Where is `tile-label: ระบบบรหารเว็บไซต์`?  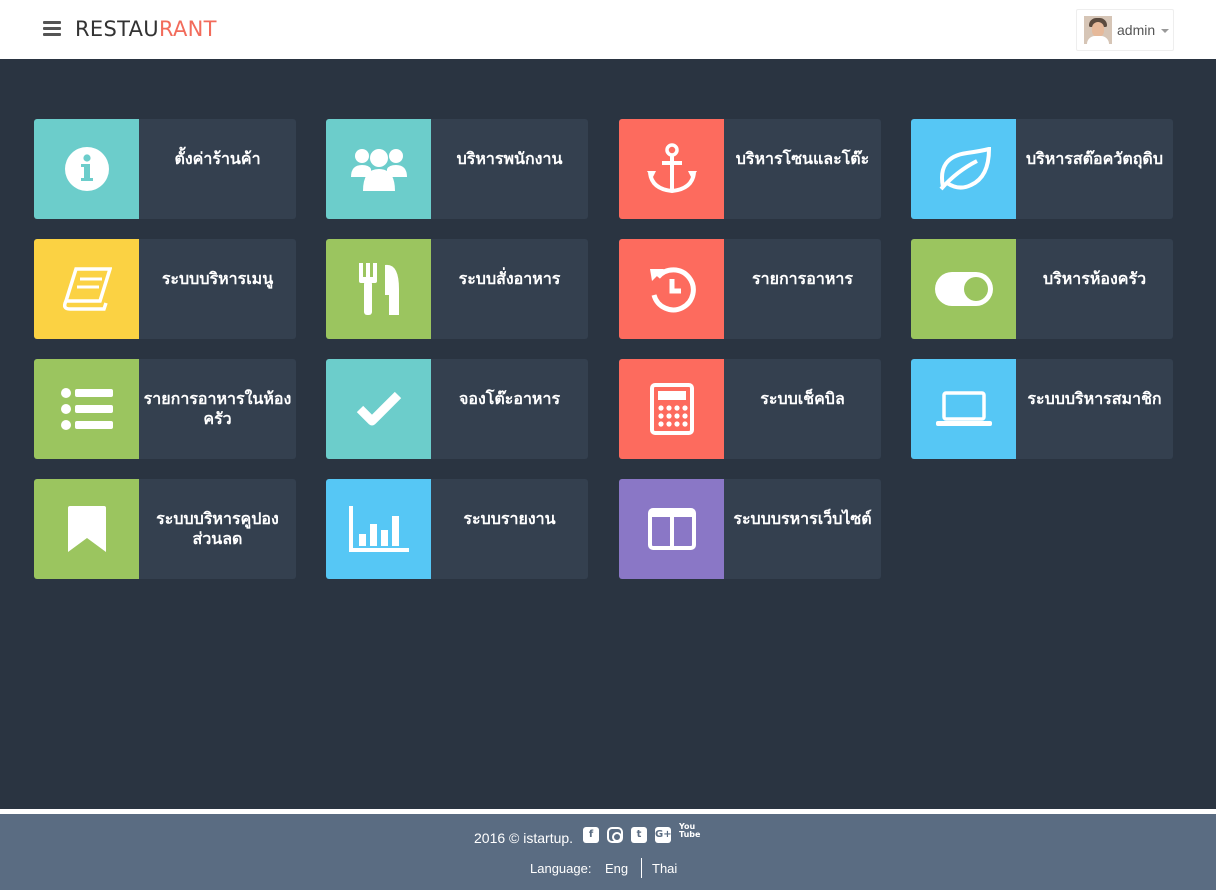
tile-label: ระบบบรหารเว็บไซต์ is located at coordinates (802, 518).